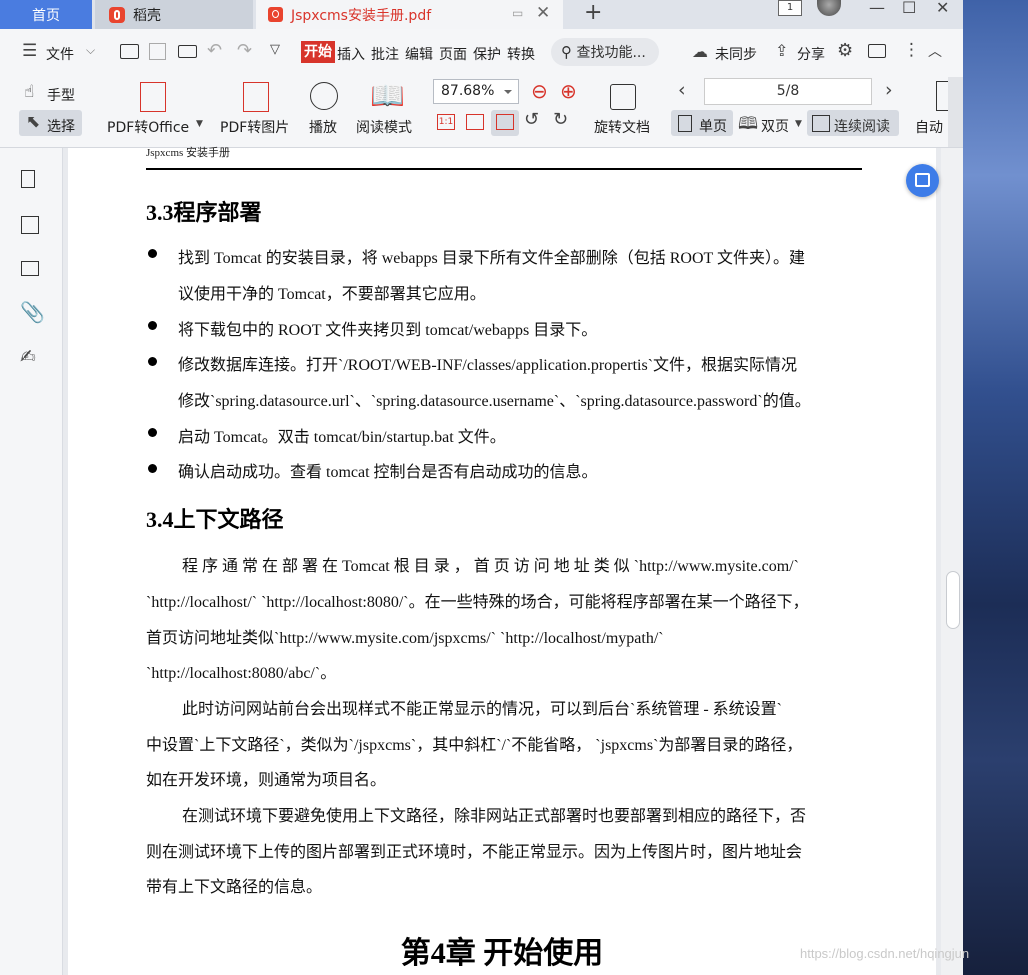  I want to click on fit-width-icon, so click(505, 122).